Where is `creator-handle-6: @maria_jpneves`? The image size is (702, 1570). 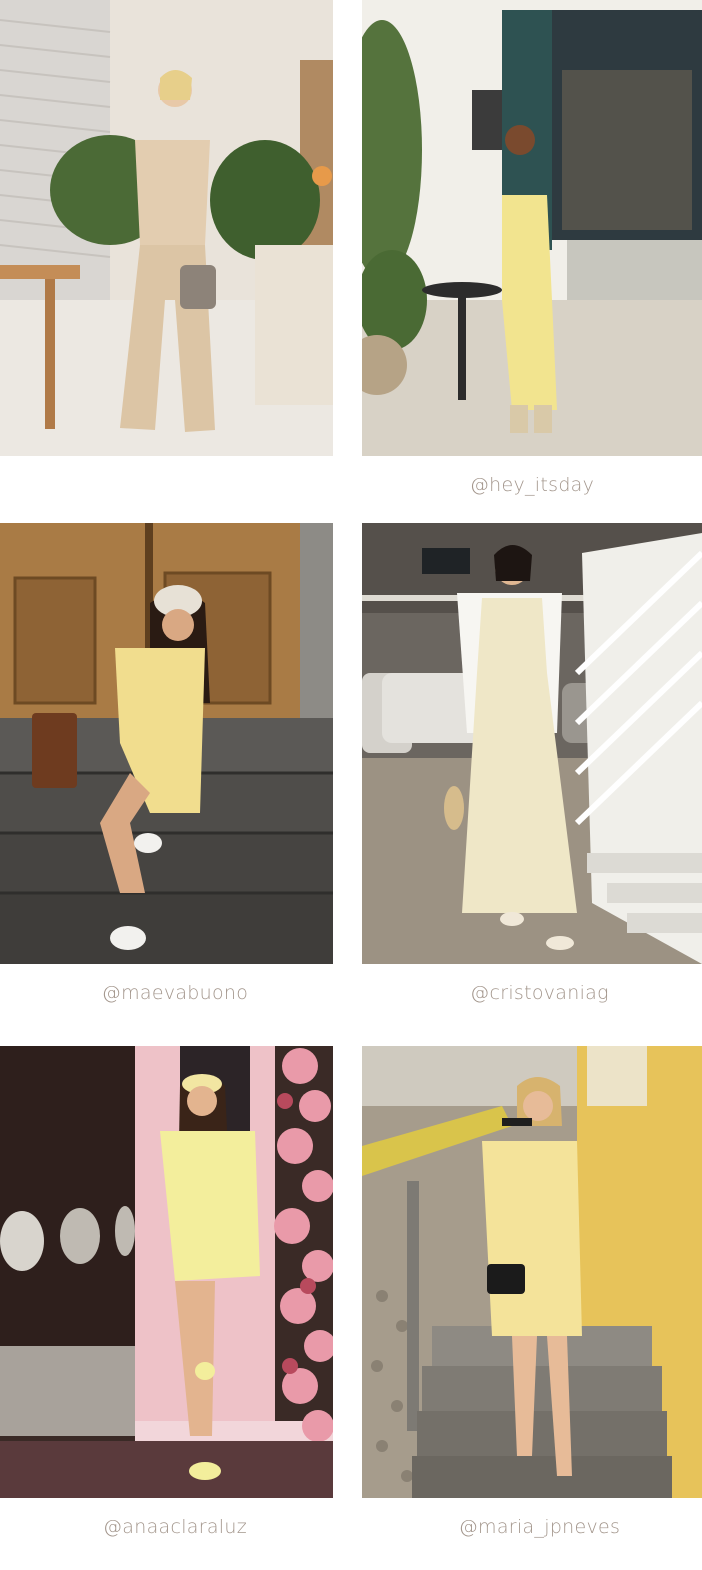 creator-handle-6: @maria_jpneves is located at coordinates (532, 1530).